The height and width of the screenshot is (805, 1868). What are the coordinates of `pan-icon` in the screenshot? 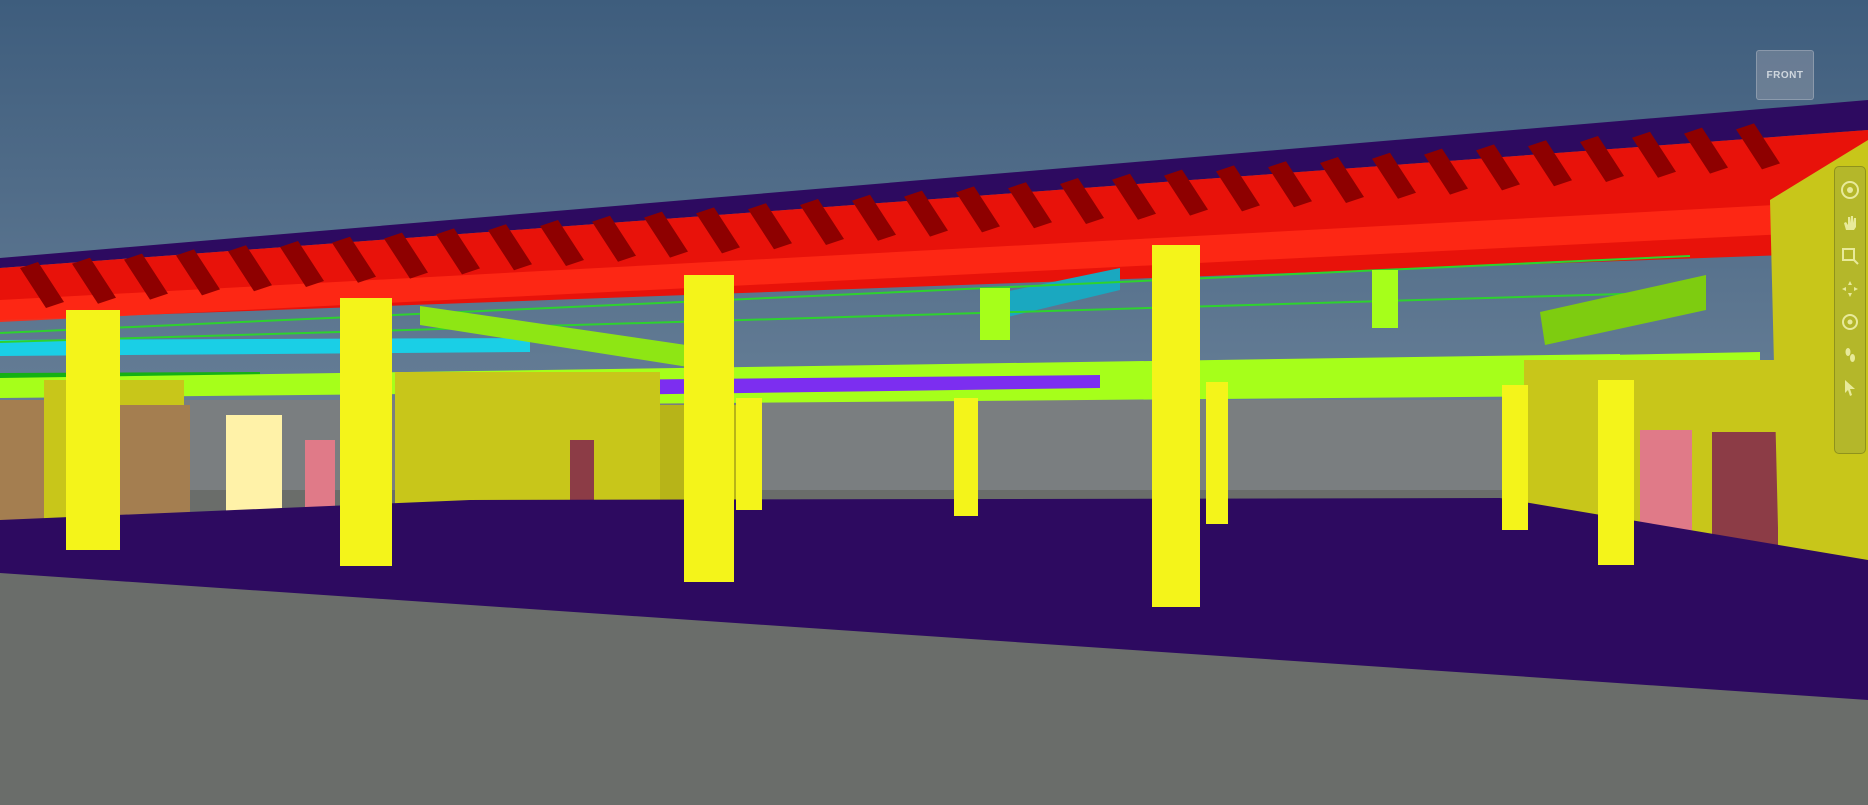 It's located at (1850, 223).